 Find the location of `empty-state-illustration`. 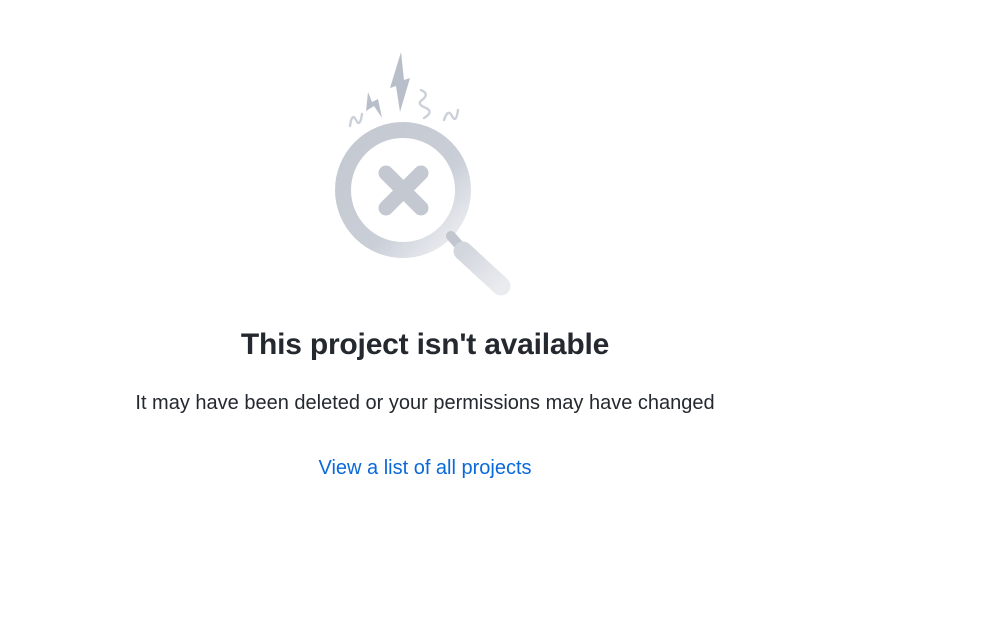

empty-state-illustration is located at coordinates (425, 174).